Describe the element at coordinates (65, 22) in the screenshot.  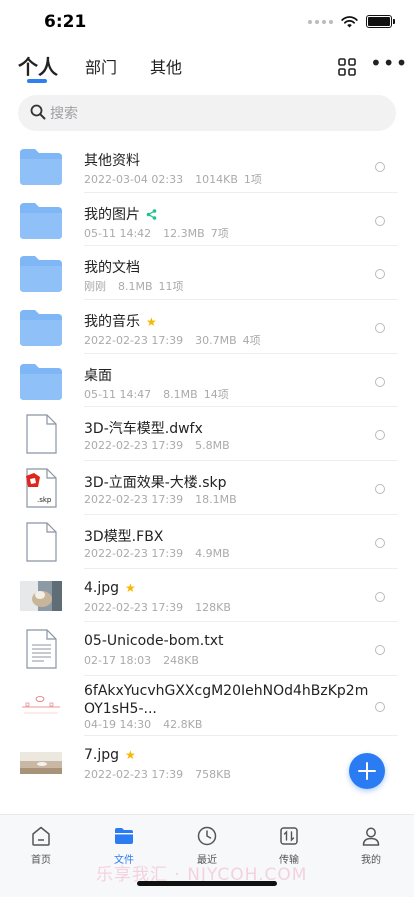
I see `status-time: 6:21` at that location.